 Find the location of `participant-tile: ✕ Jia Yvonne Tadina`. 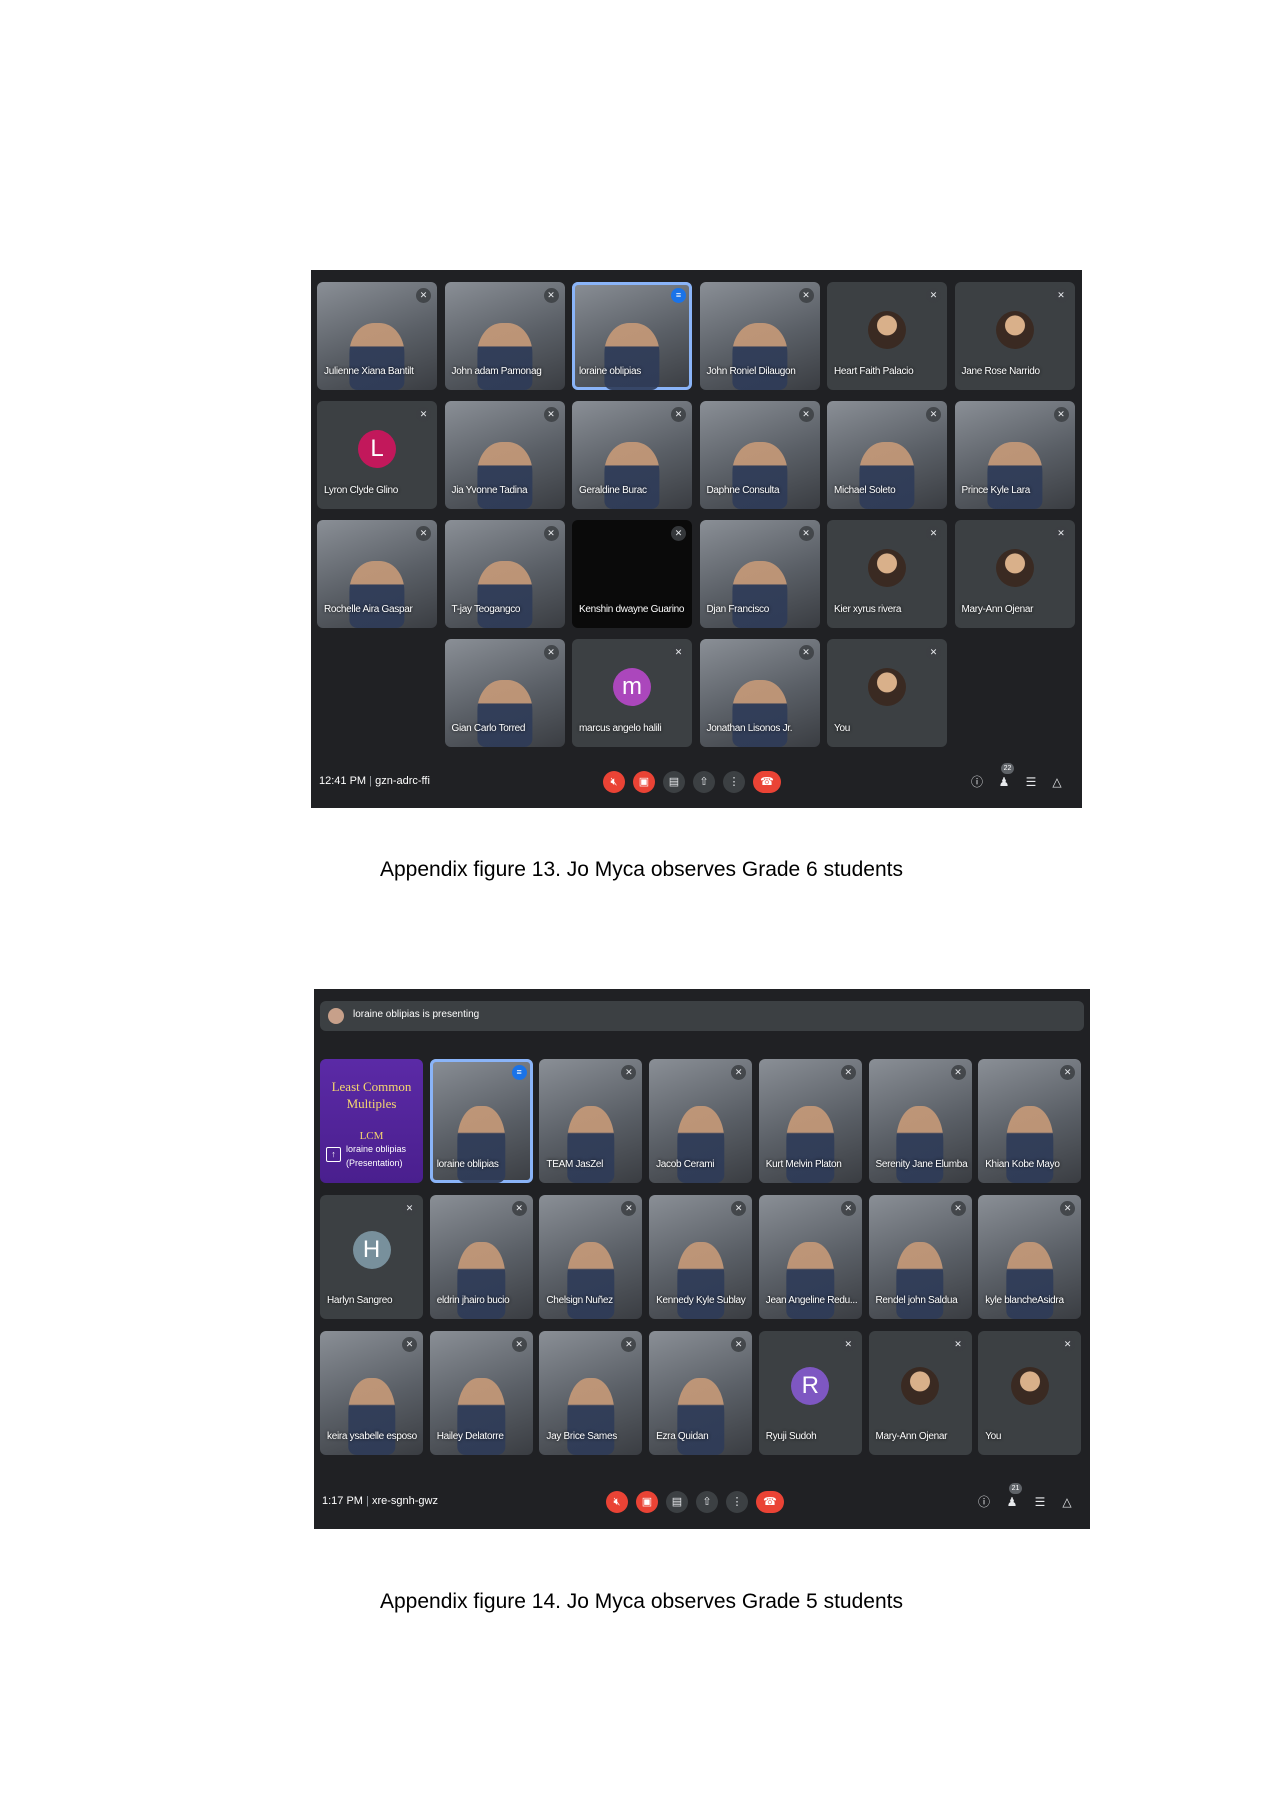

participant-tile: ✕ Jia Yvonne Tadina is located at coordinates (504, 455).